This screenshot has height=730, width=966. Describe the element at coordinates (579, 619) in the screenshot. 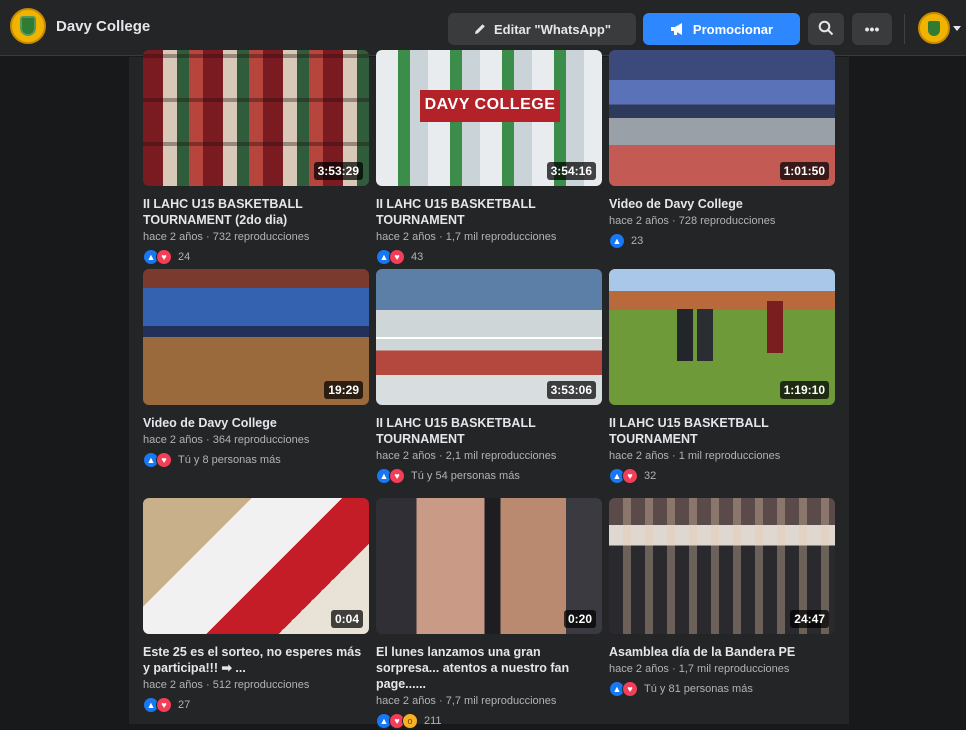

I see `video-duration: 0:20` at that location.